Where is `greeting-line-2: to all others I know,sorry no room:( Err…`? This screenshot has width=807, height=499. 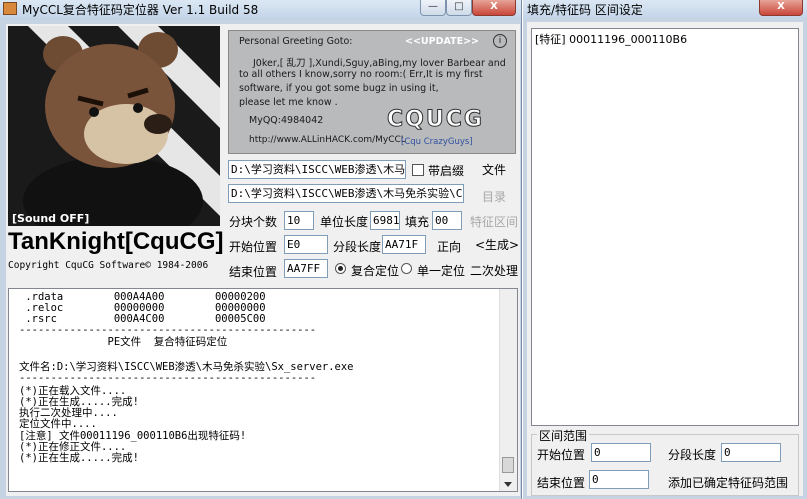 greeting-line-2: to all others I know,sorry no room:( Err… is located at coordinates (361, 74).